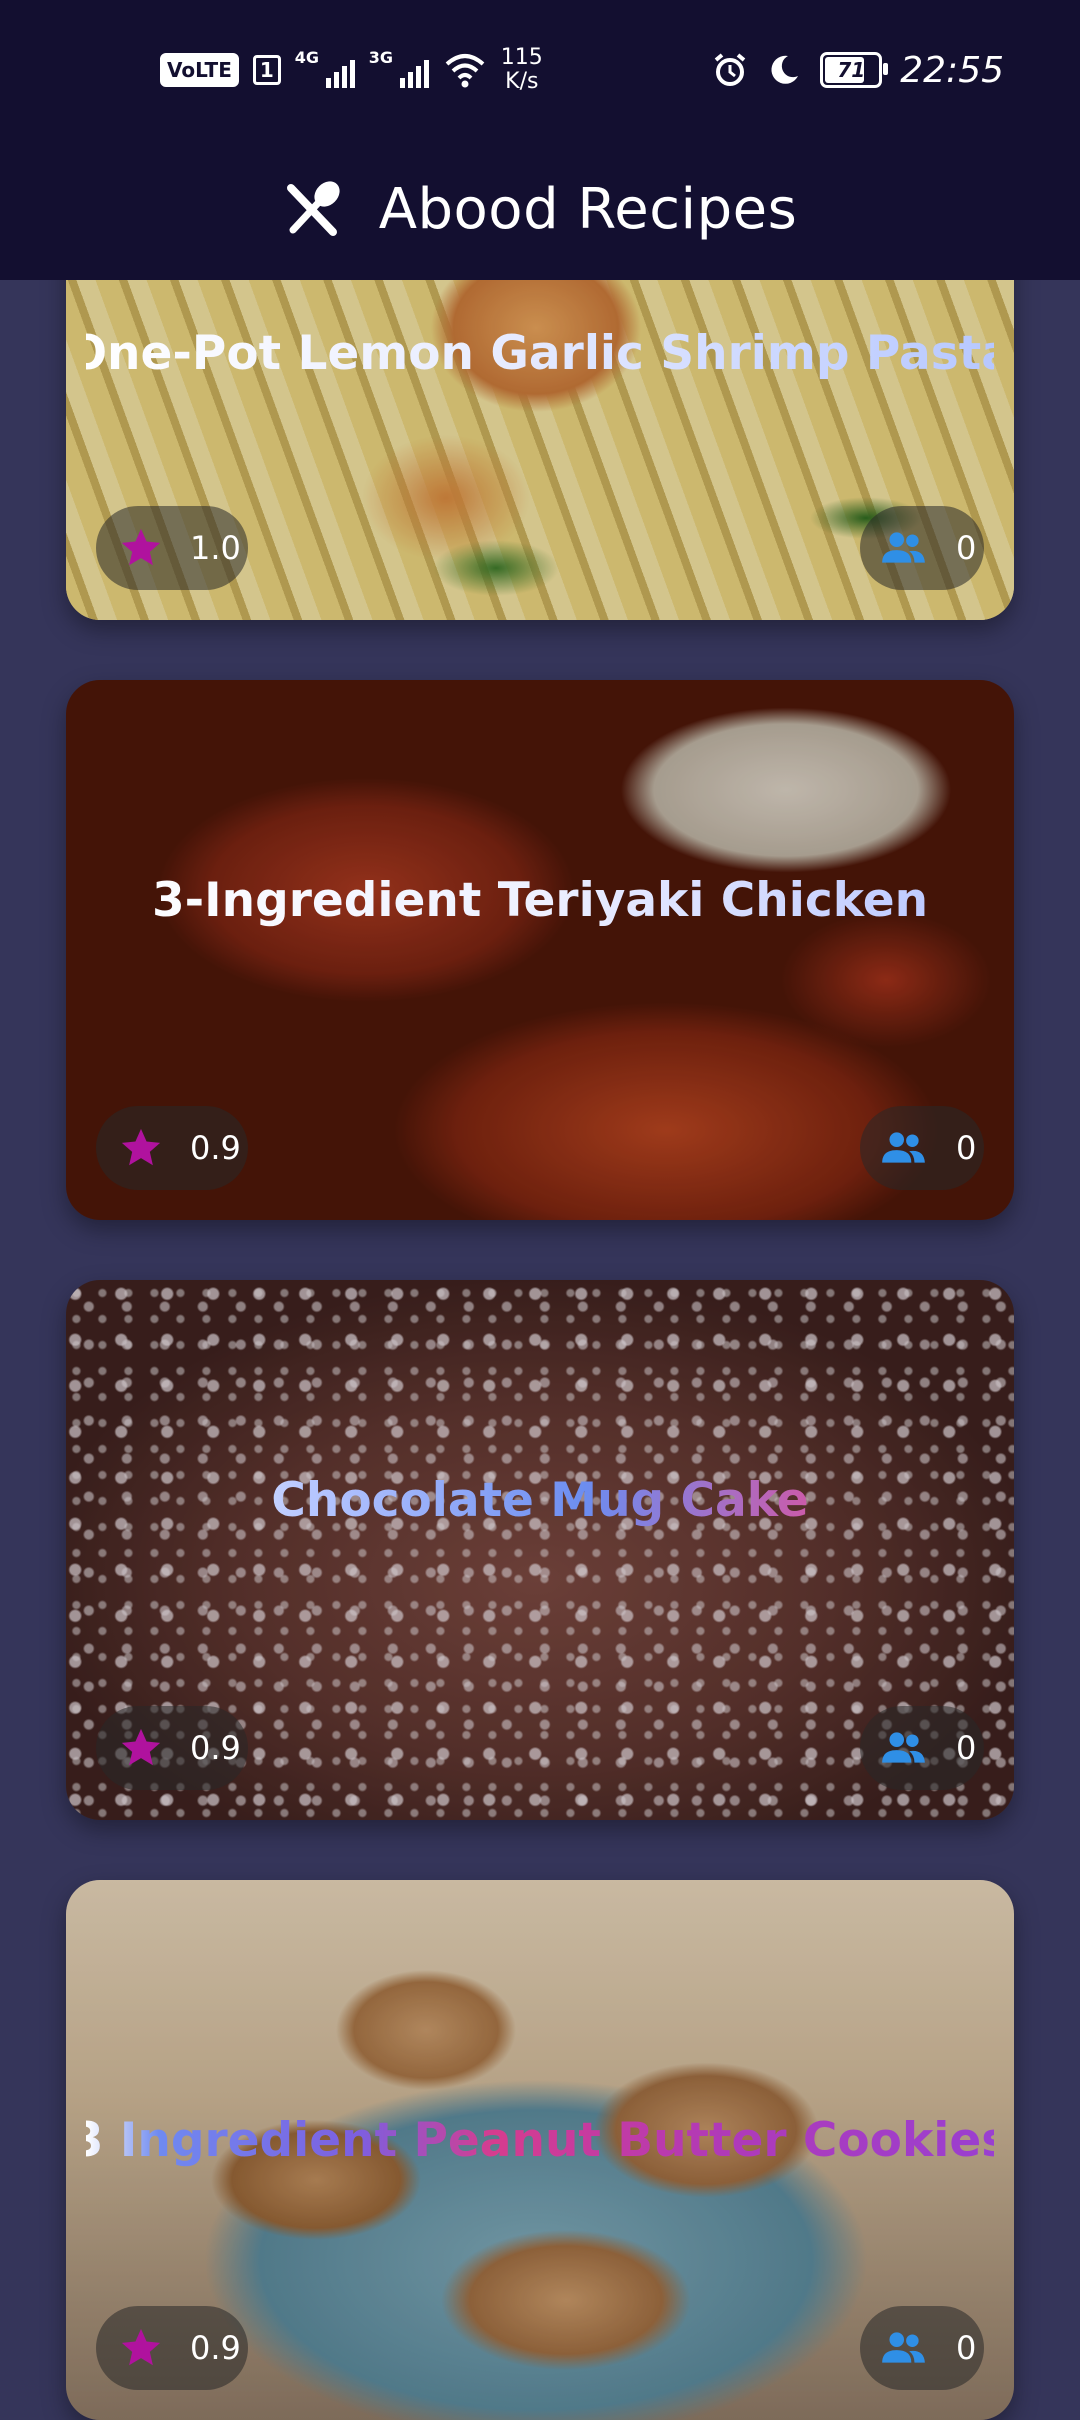  What do you see at coordinates (381, 57) in the screenshot?
I see `signal-3g-label: 3G` at bounding box center [381, 57].